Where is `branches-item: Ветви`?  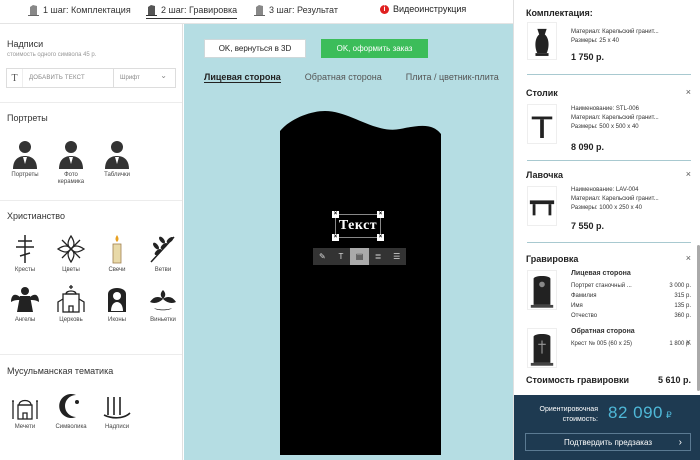 branches-item: Ветви is located at coordinates (163, 253).